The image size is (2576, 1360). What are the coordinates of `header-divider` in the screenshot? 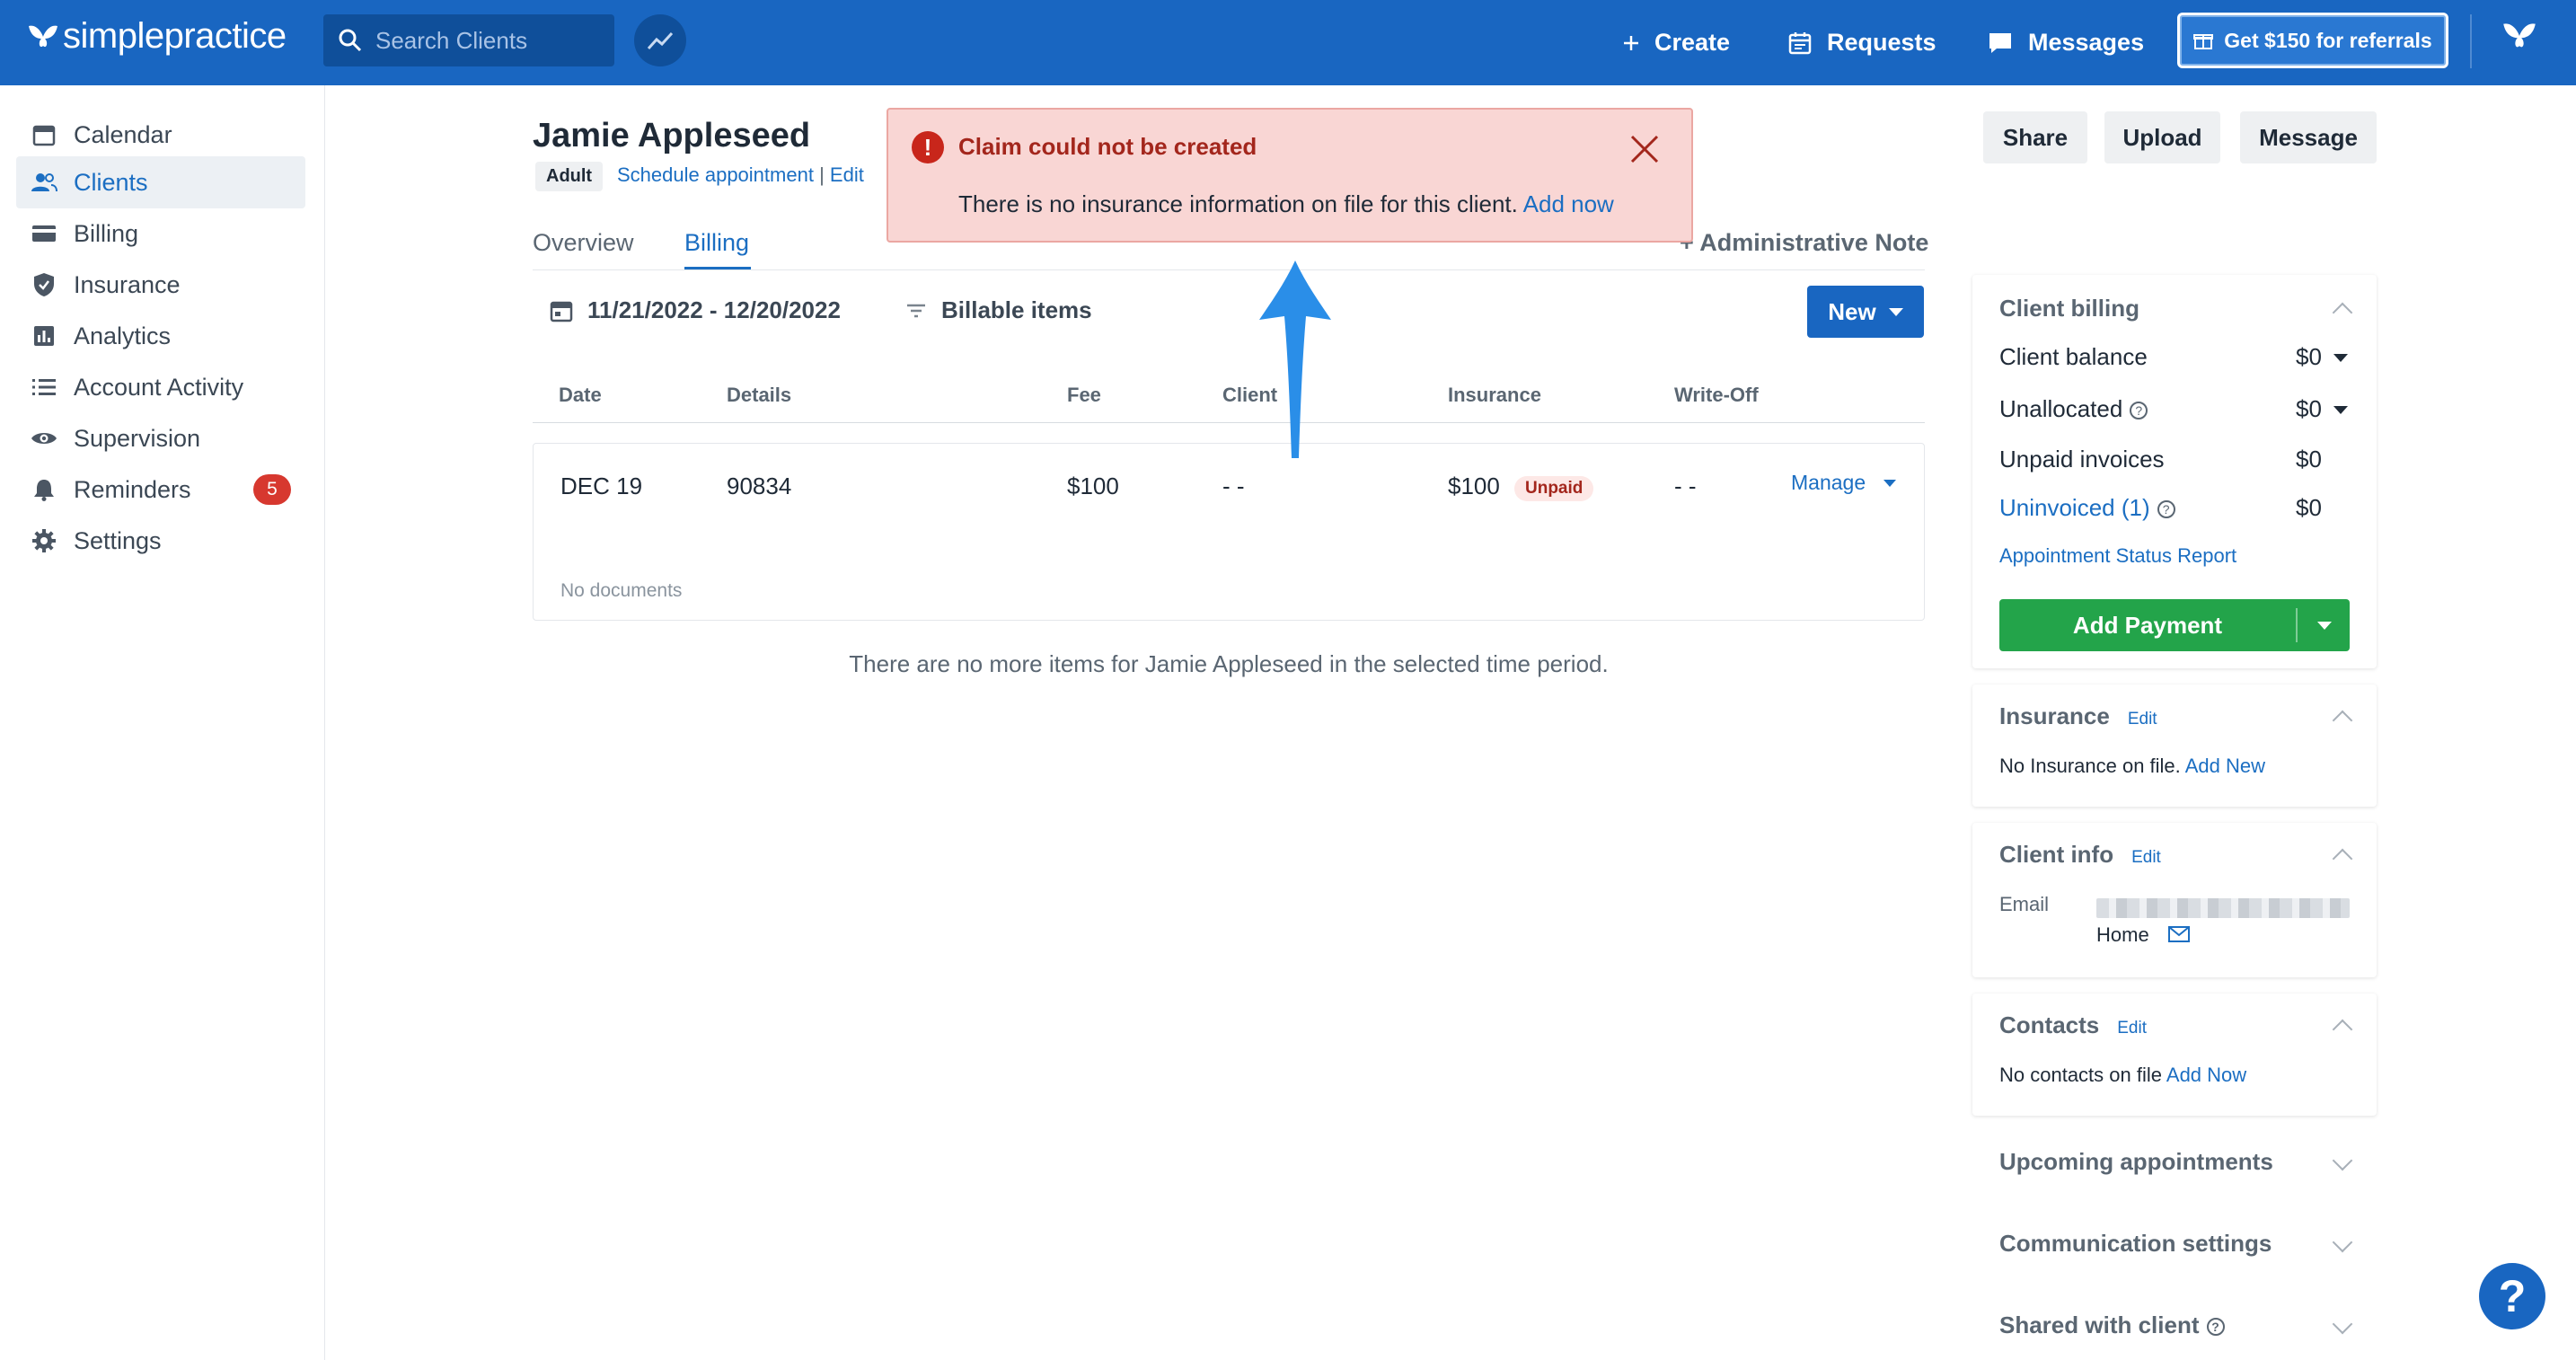 It's located at (2471, 41).